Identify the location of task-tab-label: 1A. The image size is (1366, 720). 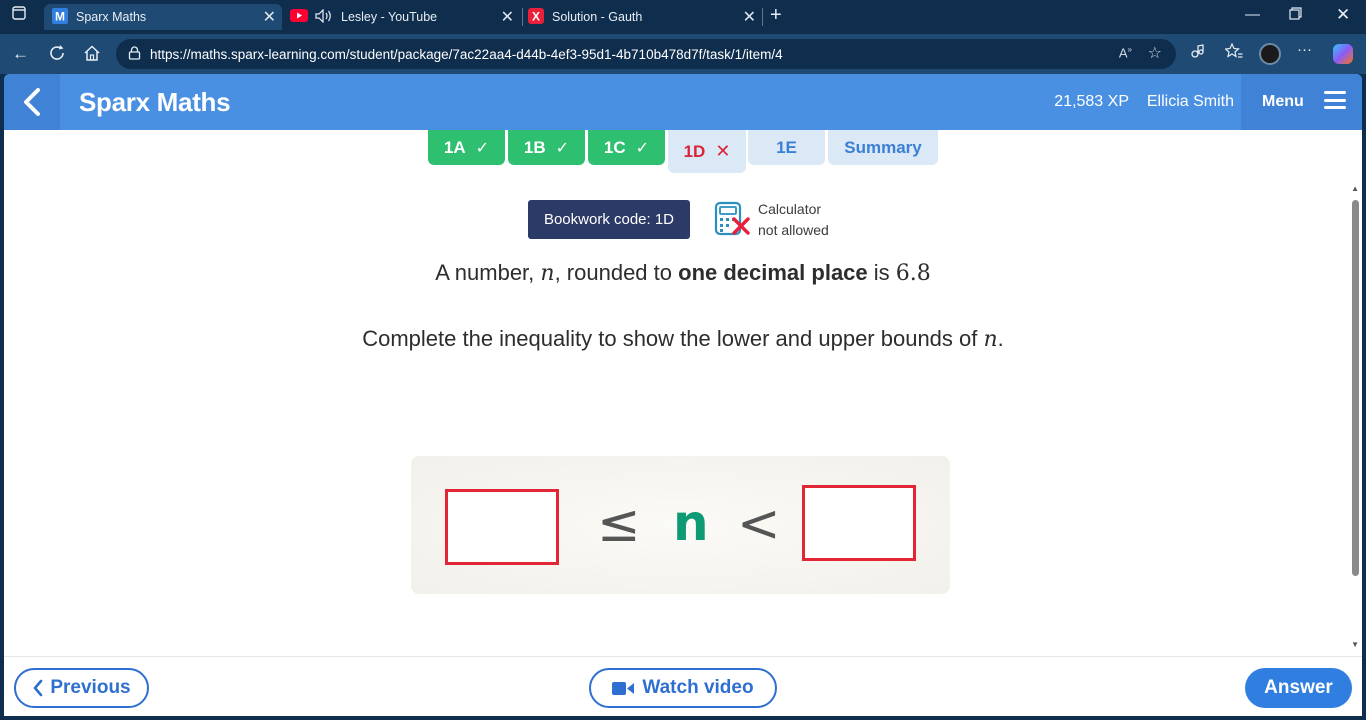
(454, 147).